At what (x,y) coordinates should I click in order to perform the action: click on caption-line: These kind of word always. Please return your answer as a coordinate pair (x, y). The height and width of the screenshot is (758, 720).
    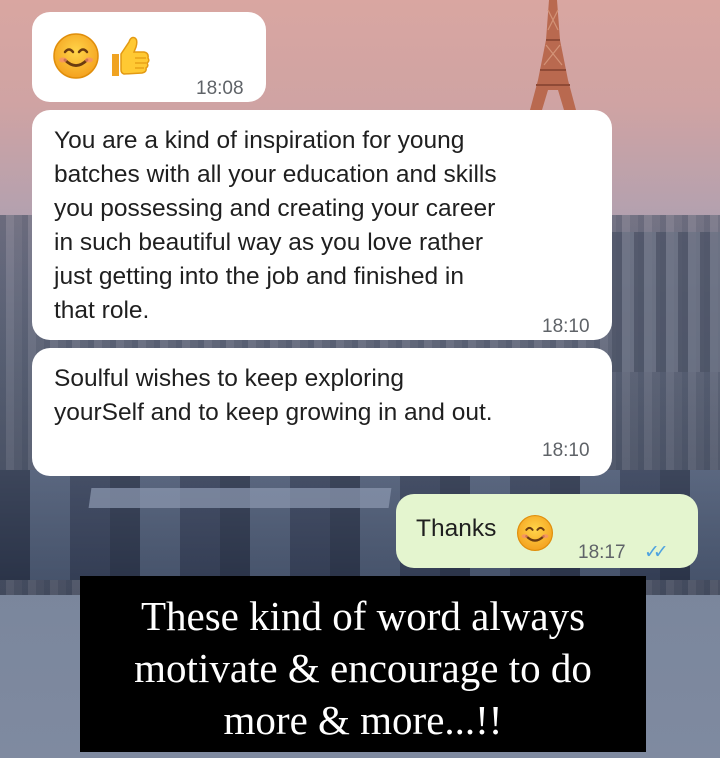
    Looking at the image, I should click on (363, 616).